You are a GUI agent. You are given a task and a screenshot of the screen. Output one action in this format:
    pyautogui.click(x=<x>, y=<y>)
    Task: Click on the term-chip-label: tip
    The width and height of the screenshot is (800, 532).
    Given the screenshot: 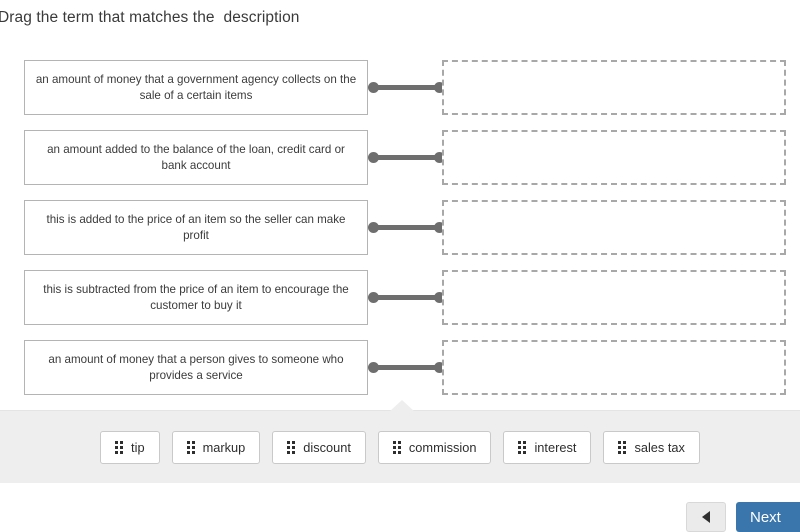 What is the action you would take?
    pyautogui.click(x=138, y=447)
    